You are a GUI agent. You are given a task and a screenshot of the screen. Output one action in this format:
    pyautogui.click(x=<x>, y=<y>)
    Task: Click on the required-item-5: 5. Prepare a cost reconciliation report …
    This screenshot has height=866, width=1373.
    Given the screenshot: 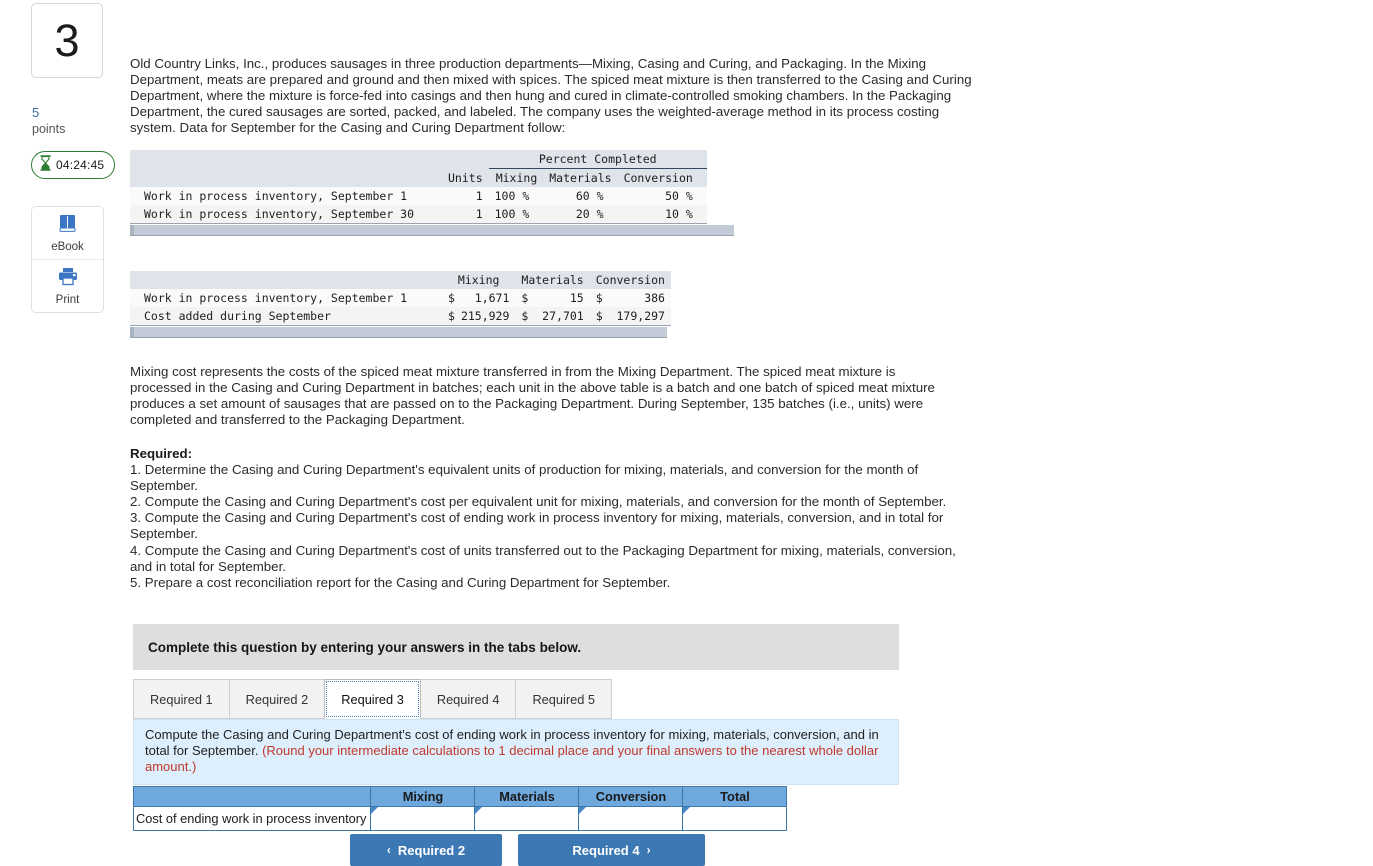 What is the action you would take?
    pyautogui.click(x=400, y=582)
    